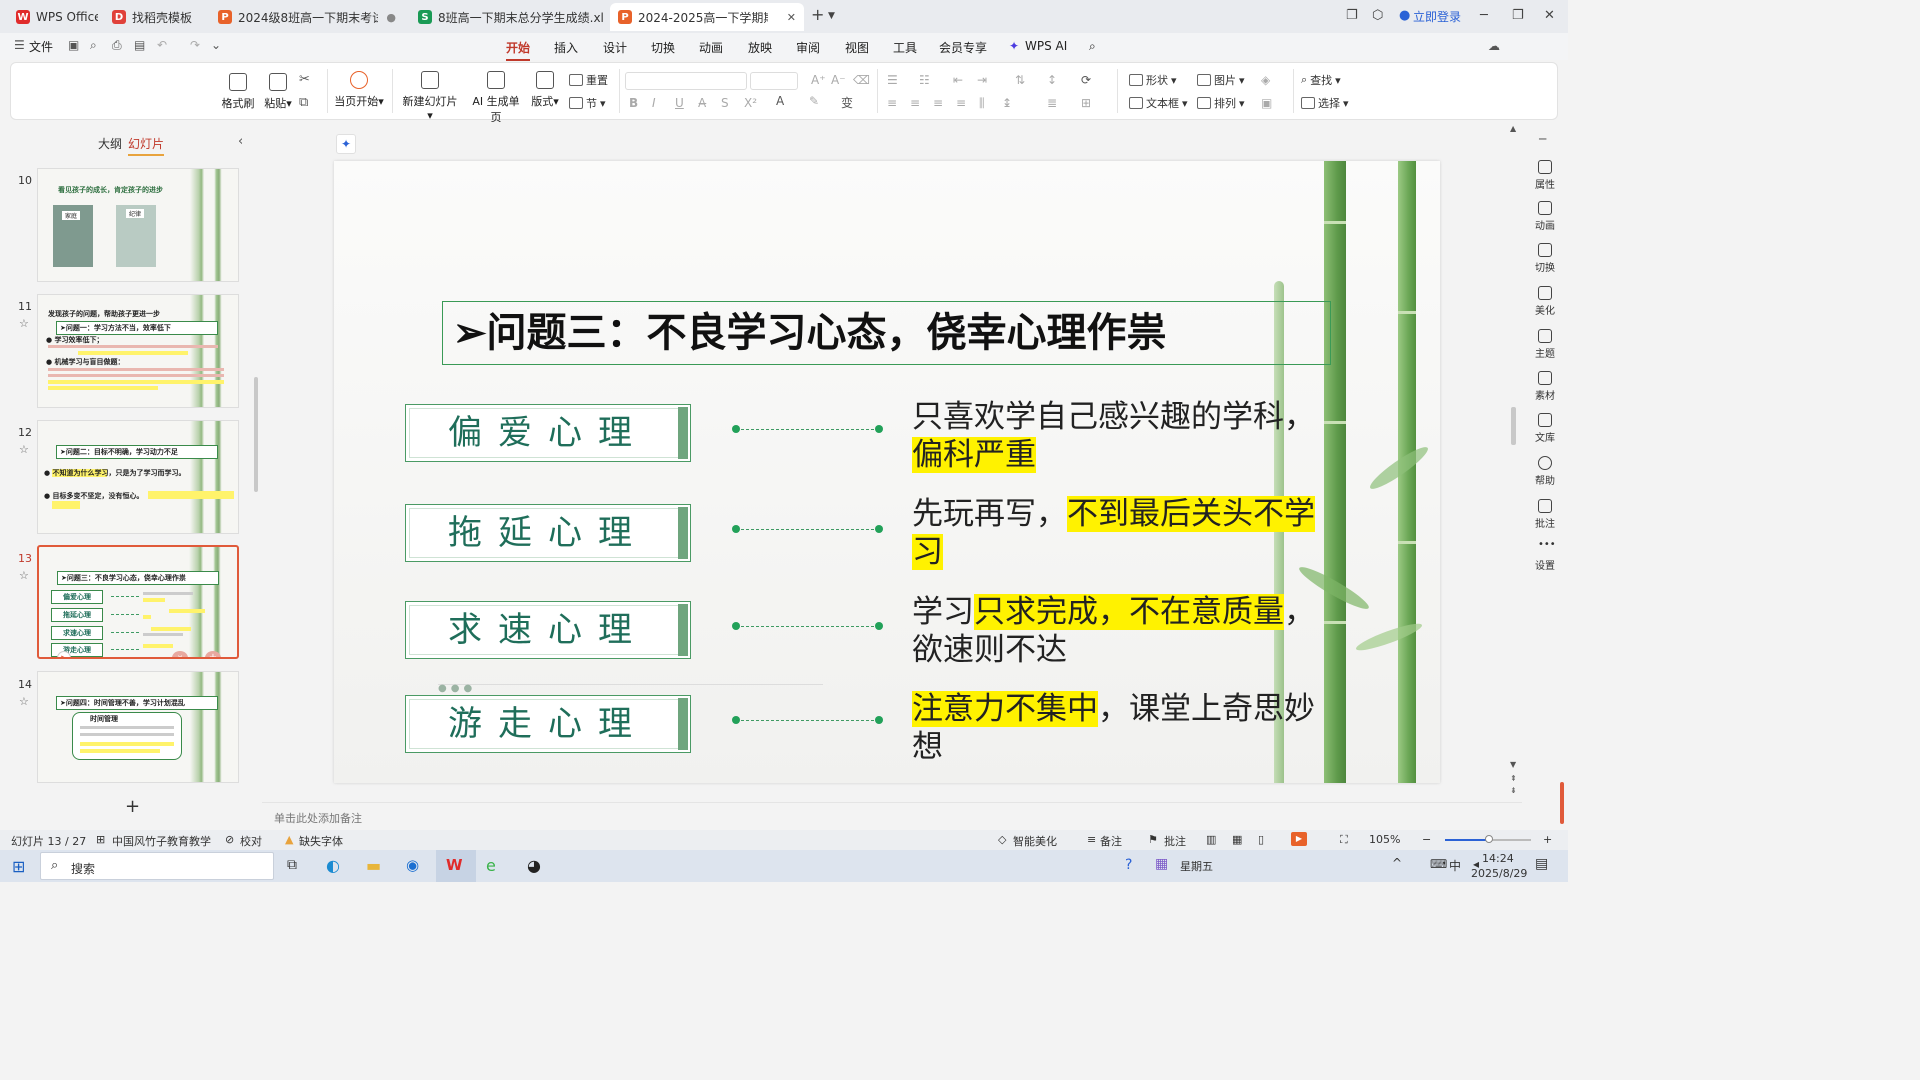 Image resolution: width=1920 pixels, height=1080 pixels. Describe the element at coordinates (1438, 864) in the screenshot. I see `ime-mode-icon: ⌨` at that location.